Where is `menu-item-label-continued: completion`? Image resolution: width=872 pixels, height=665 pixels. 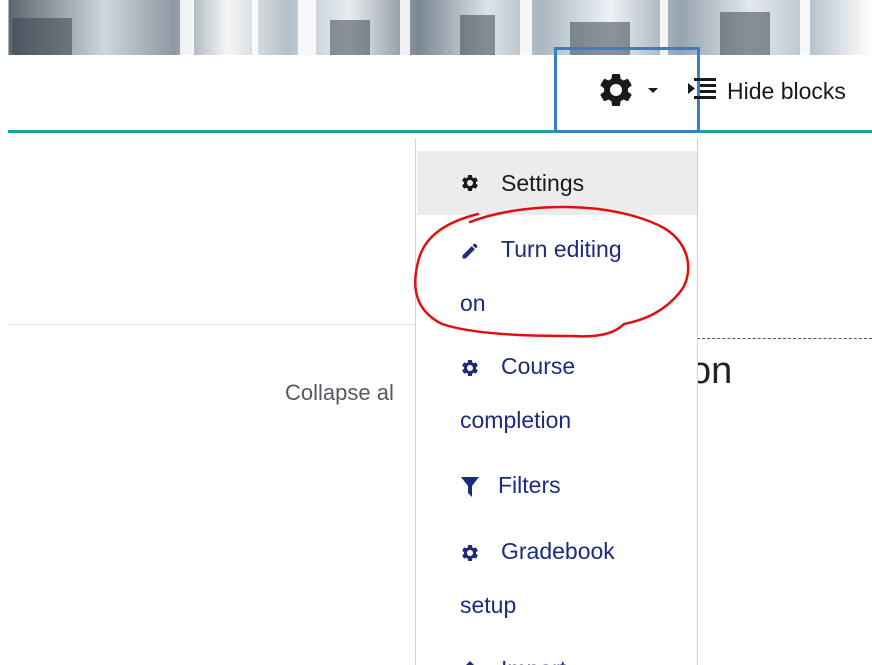
menu-item-label-continued: completion is located at coordinates (516, 420).